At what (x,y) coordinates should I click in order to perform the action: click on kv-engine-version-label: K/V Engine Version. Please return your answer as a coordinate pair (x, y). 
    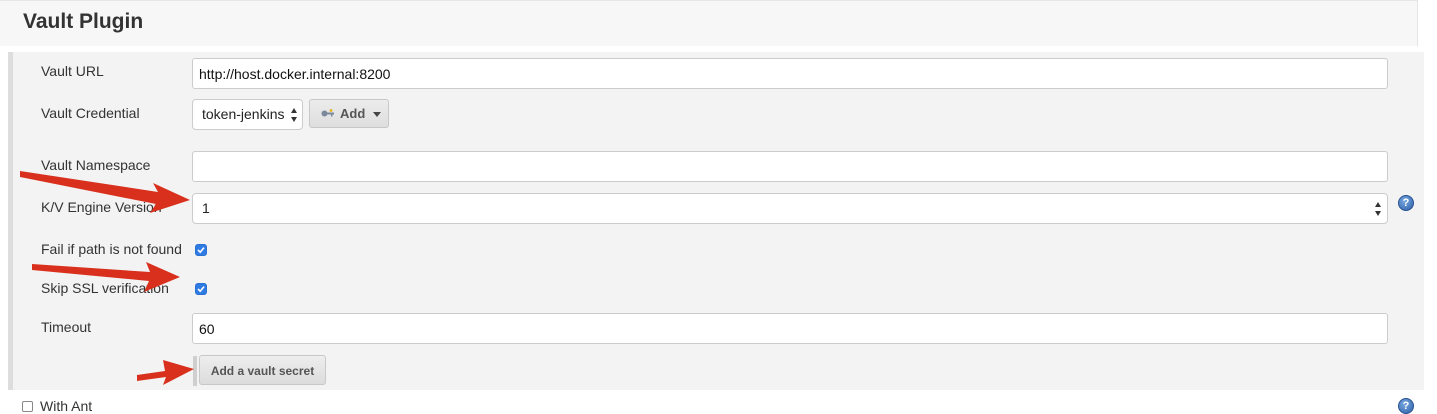
    Looking at the image, I should click on (101, 207).